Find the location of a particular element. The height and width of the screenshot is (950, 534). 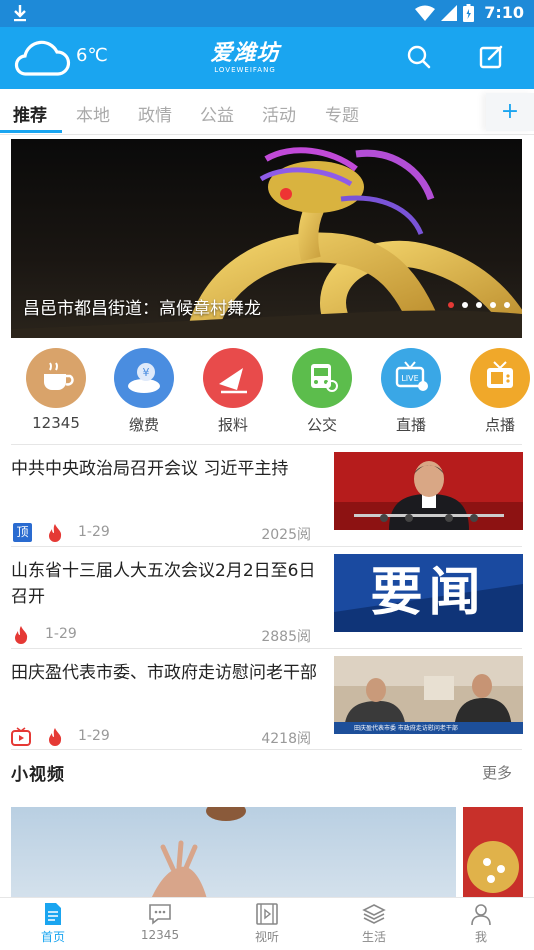

news-item: 山东省十三届人大五次会议2月2日至6日召开 1-29 2885阅 要闻 is located at coordinates (267, 602).